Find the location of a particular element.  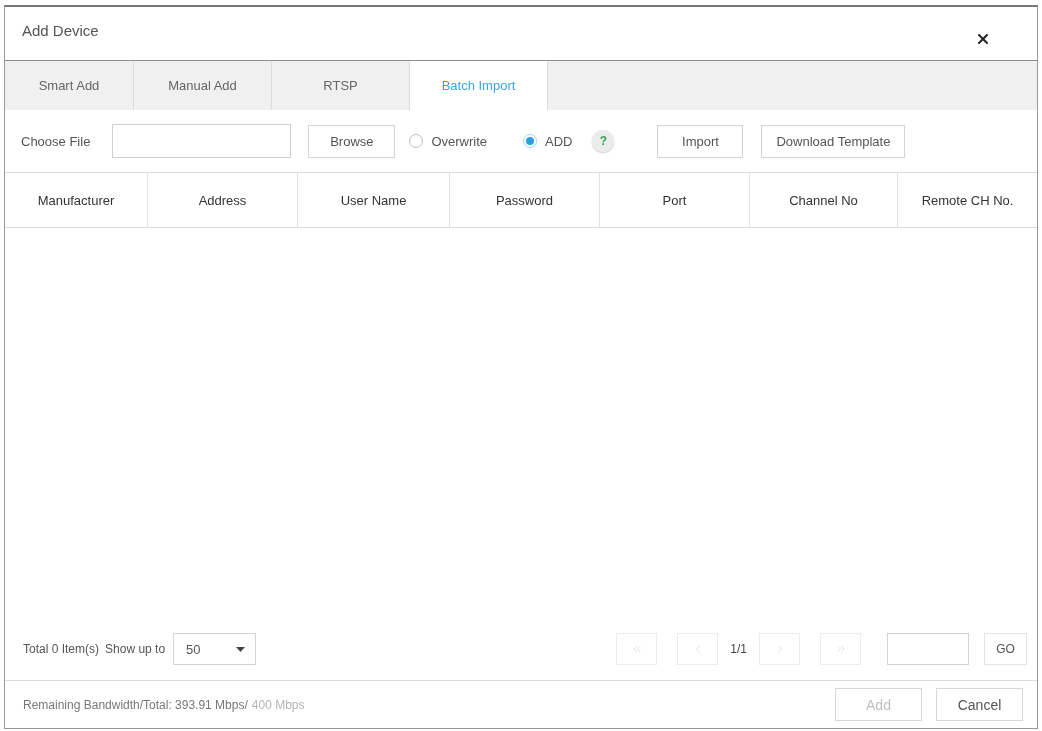

dialog-title: Add Device is located at coordinates (60, 30).